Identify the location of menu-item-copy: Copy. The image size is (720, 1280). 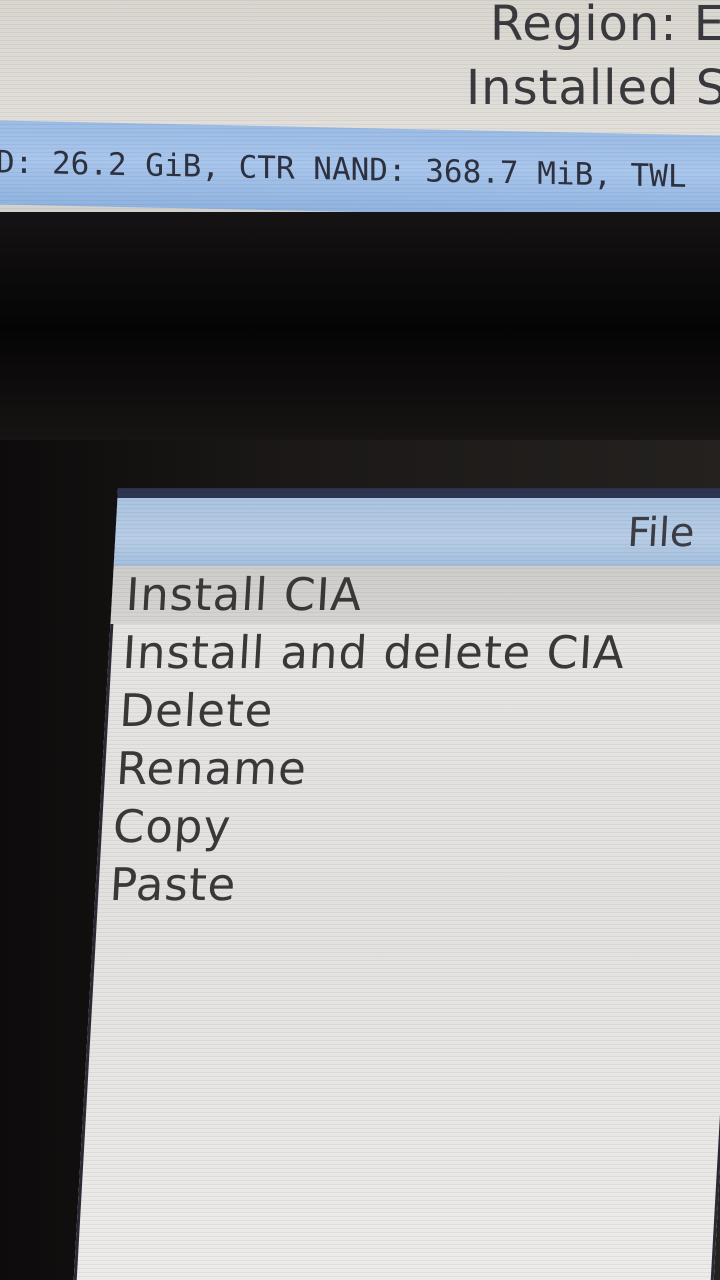
(408, 827).